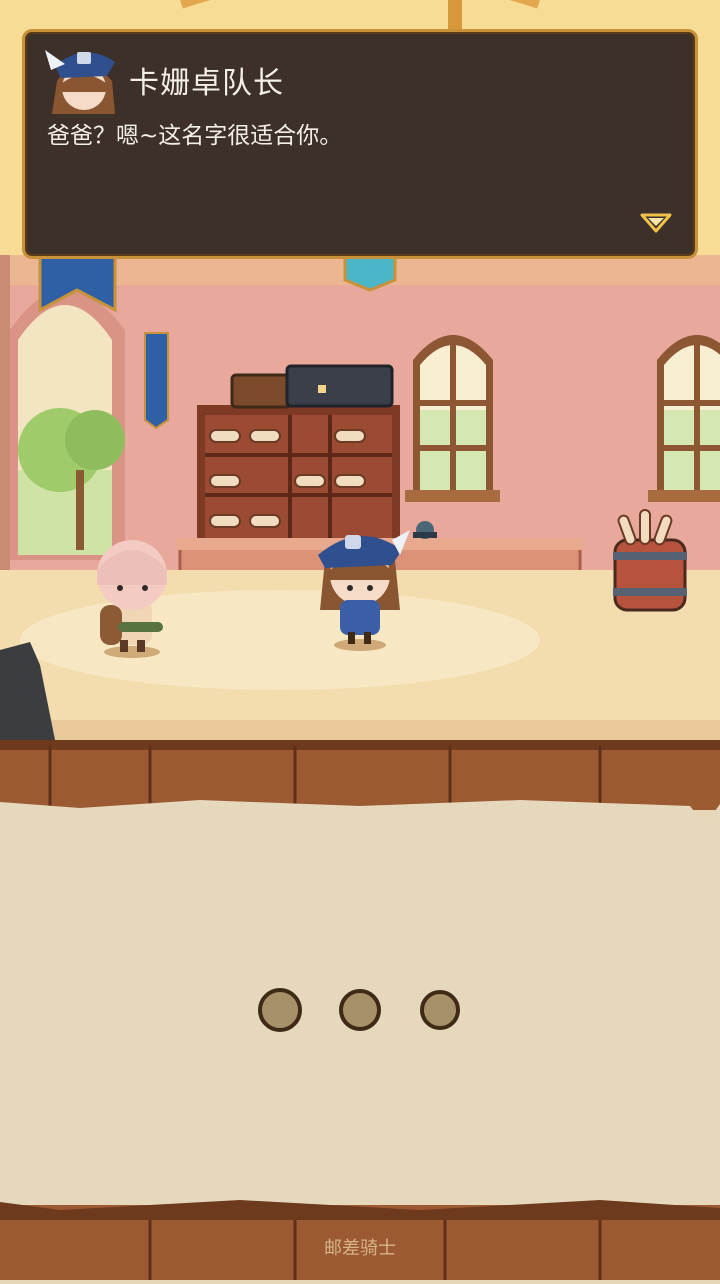 The image size is (720, 1284). Describe the element at coordinates (656, 223) in the screenshot. I see `next-arrow-icon` at that location.